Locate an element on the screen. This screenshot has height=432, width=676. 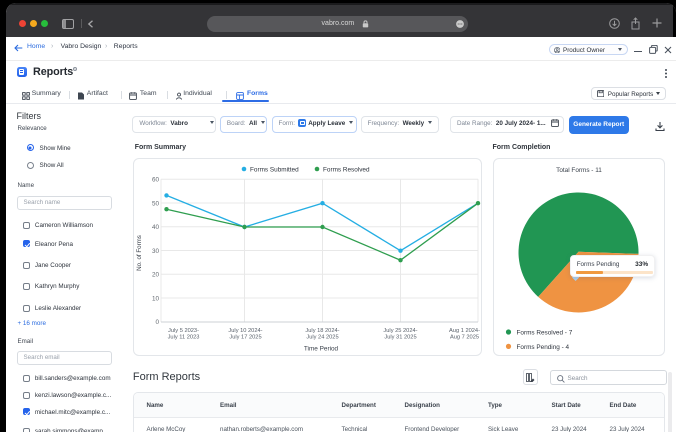
svg-text: 0 is located at coordinates (157, 322).